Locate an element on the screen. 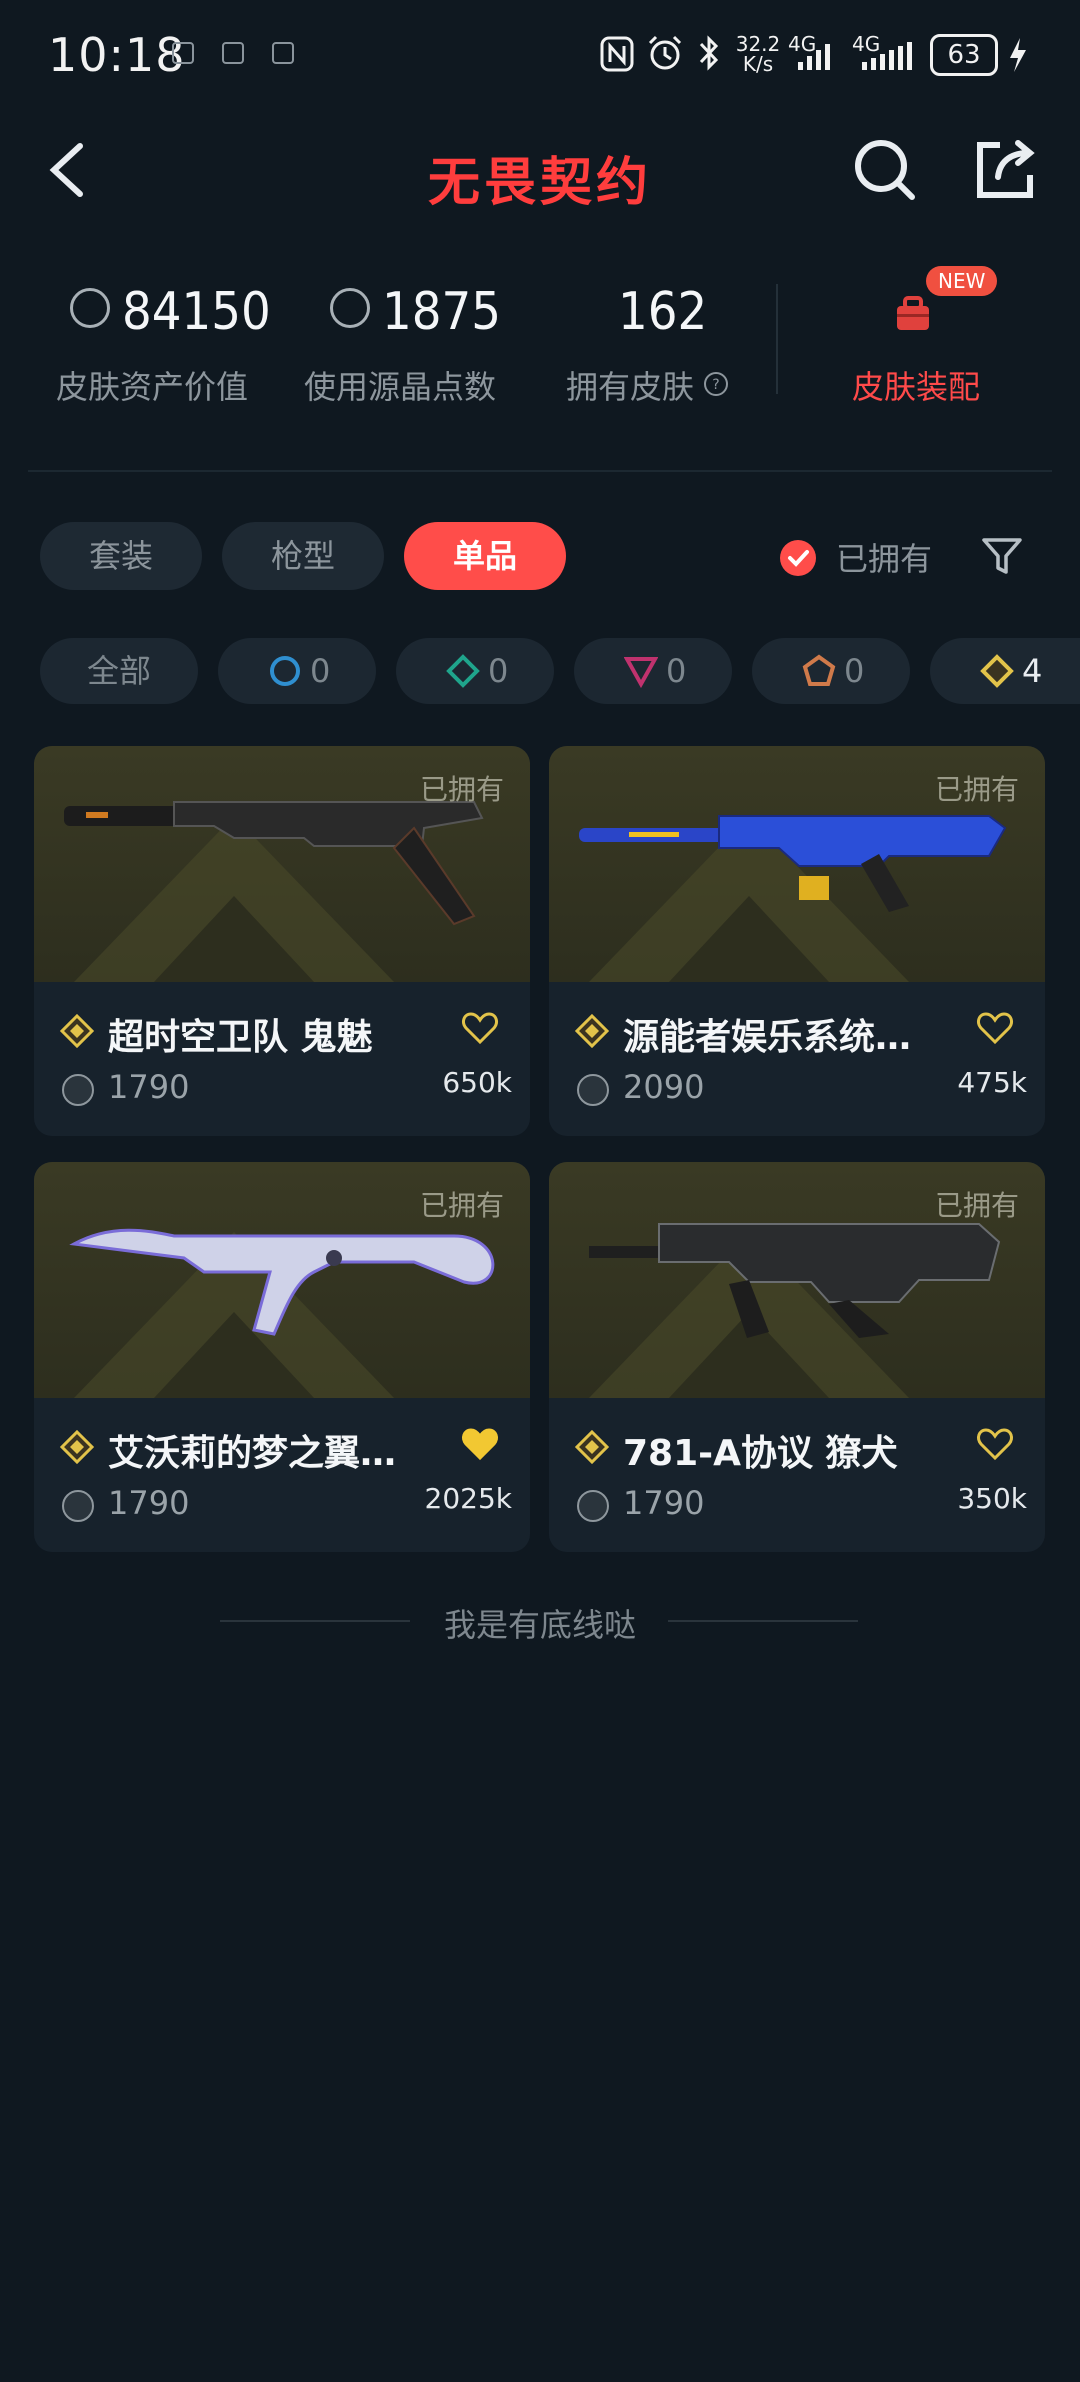 The width and height of the screenshot is (1080, 2382). nfc-icon is located at coordinates (617, 54).